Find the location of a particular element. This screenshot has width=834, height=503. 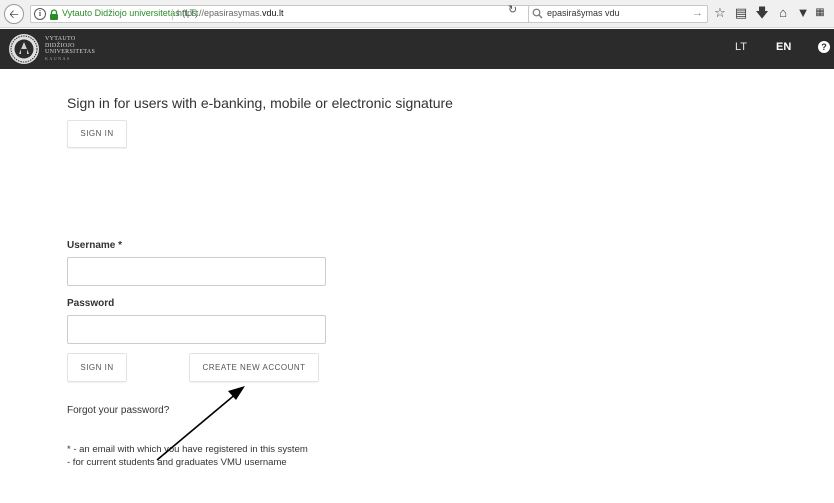

username-label: Username * is located at coordinates (95, 245).